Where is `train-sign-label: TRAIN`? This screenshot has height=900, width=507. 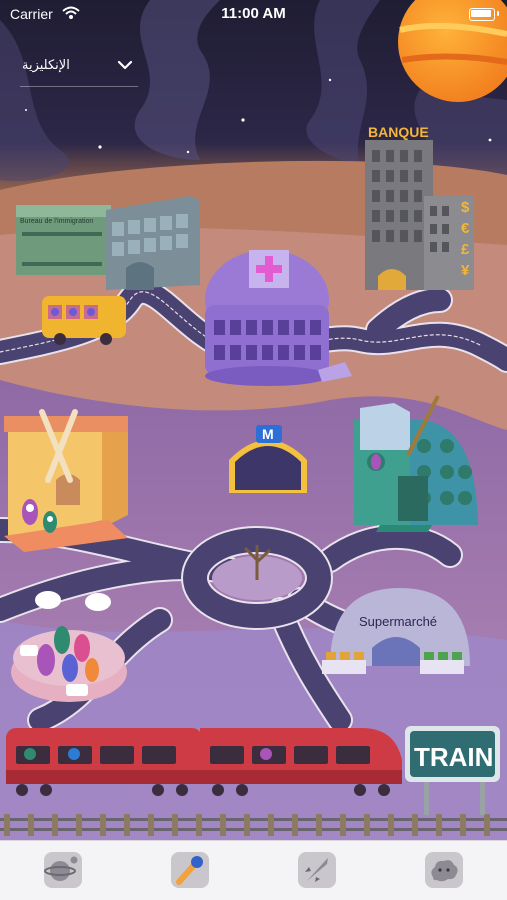 train-sign-label: TRAIN is located at coordinates (453, 757).